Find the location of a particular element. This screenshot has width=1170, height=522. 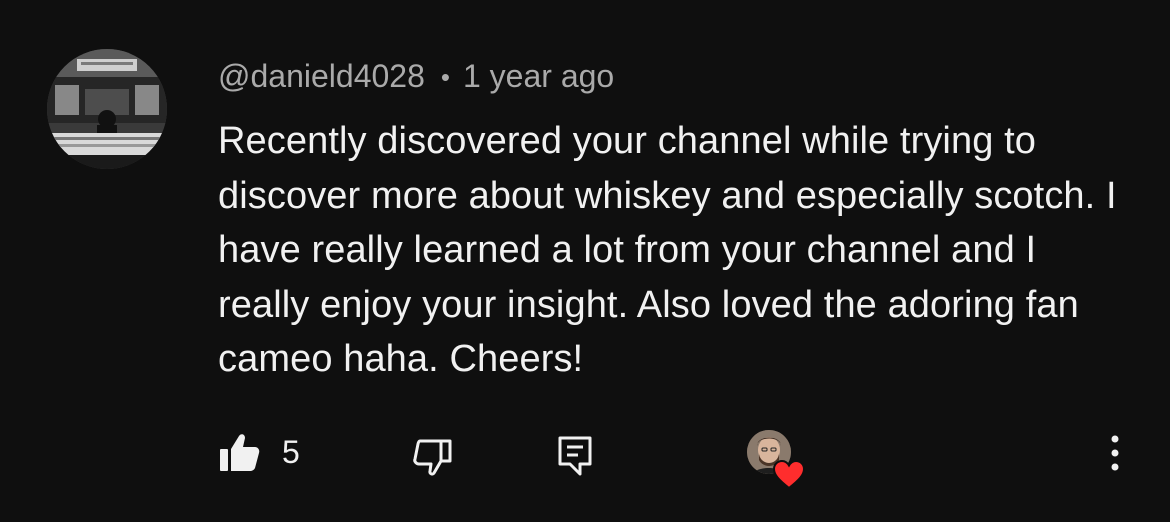

comment-reply-icon is located at coordinates (575, 456).